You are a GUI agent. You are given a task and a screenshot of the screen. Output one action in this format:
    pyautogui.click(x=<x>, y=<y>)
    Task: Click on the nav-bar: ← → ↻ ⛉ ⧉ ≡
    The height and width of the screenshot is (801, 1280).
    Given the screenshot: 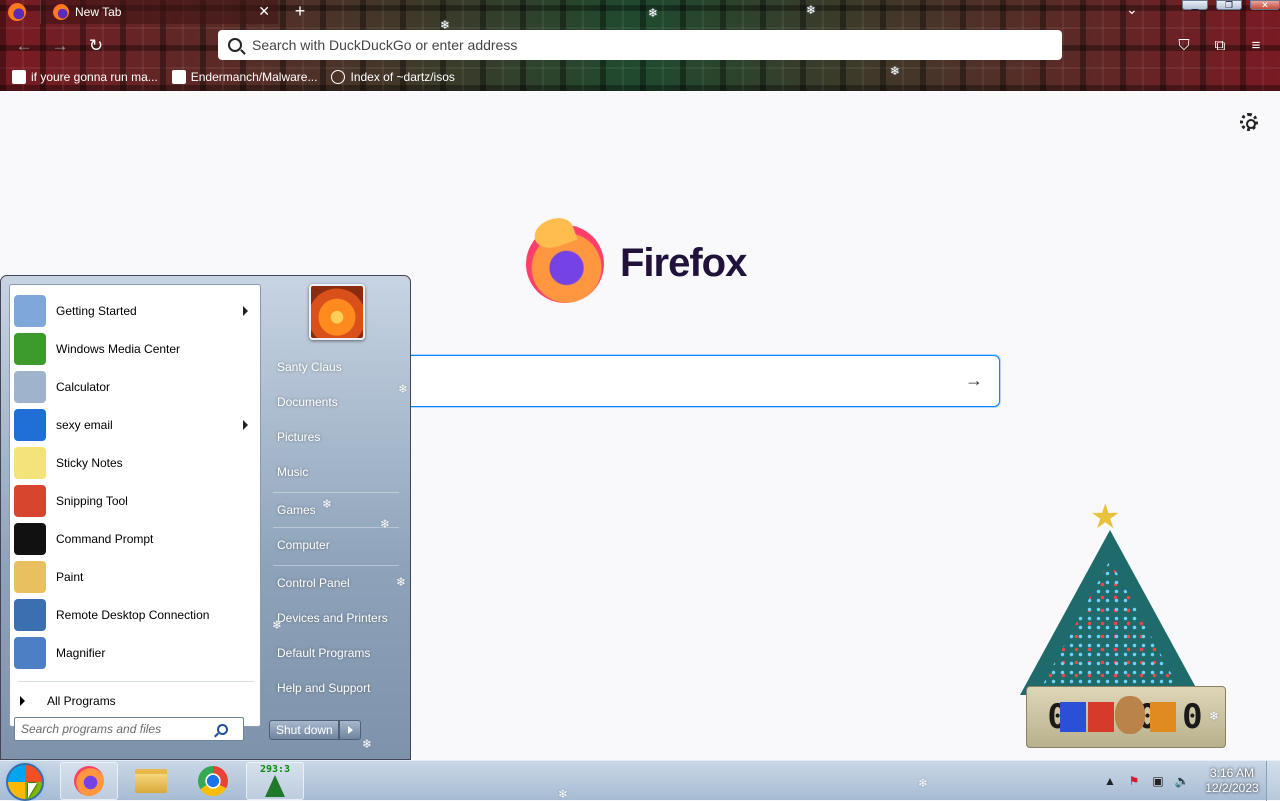 What is the action you would take?
    pyautogui.click(x=640, y=46)
    